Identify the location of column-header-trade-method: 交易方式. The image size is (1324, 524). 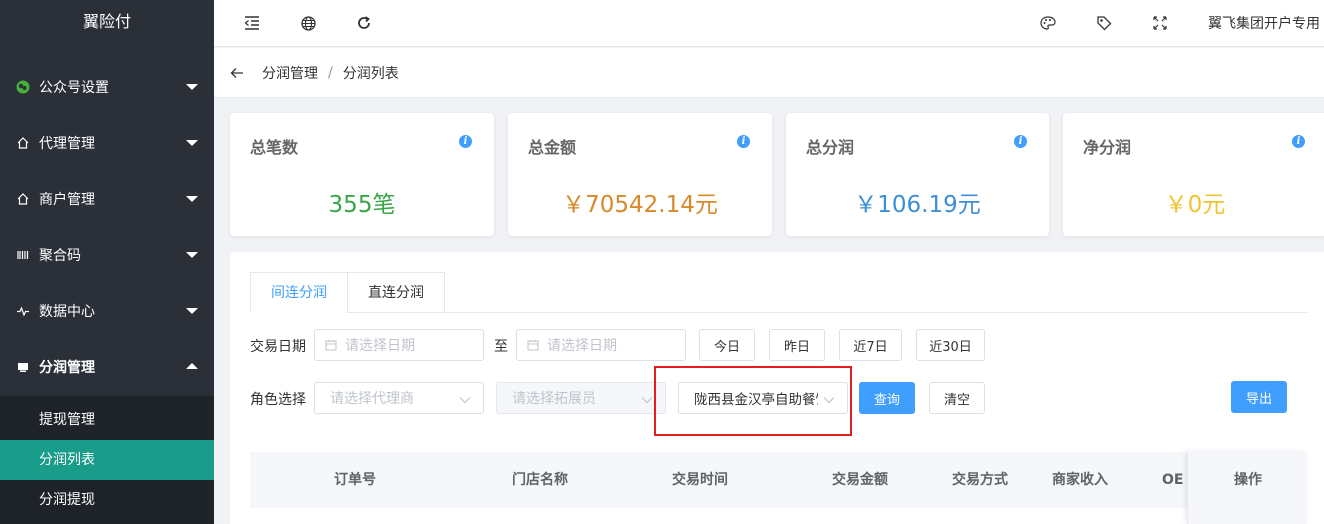
(980, 480).